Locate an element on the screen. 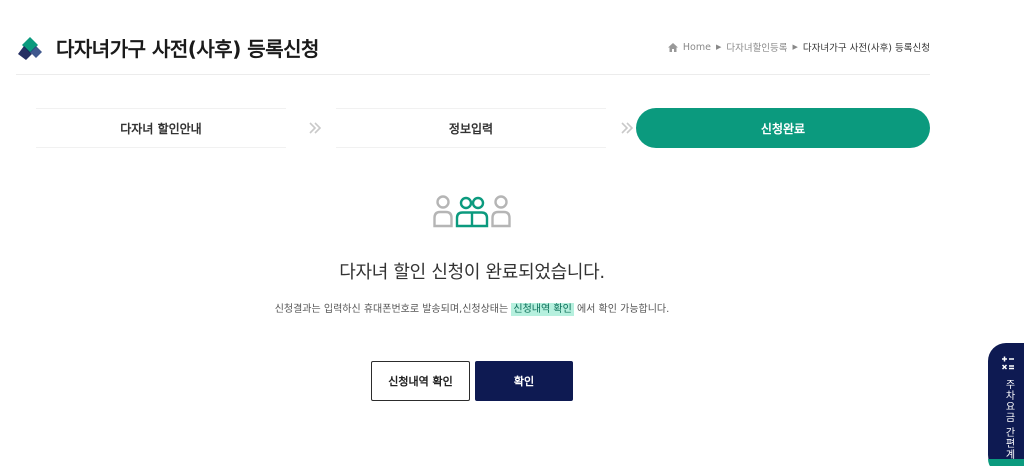 This screenshot has width=1024, height=466. brand-logo is located at coordinates (30, 48).